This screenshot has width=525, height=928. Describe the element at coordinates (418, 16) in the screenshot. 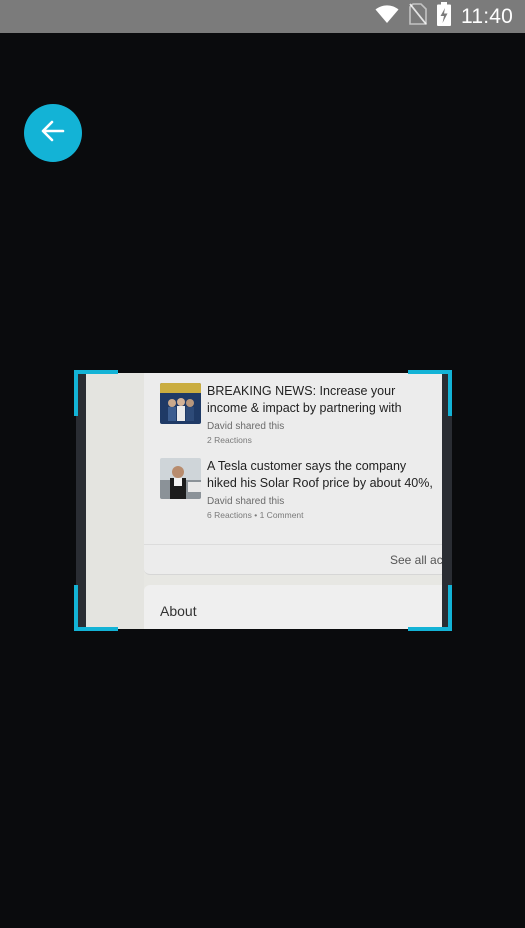

I see `no-sim-icon` at that location.